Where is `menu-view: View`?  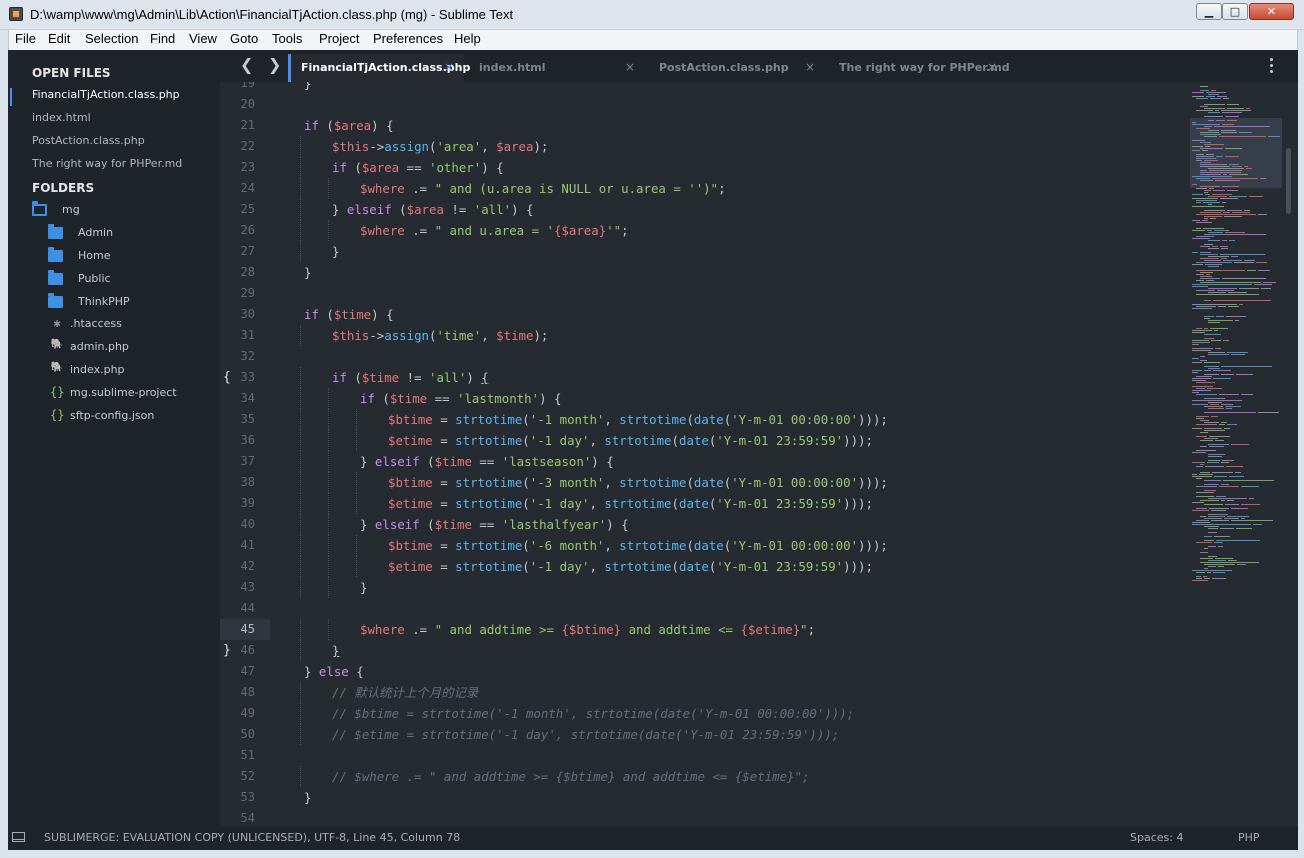
menu-view: View is located at coordinates (203, 38).